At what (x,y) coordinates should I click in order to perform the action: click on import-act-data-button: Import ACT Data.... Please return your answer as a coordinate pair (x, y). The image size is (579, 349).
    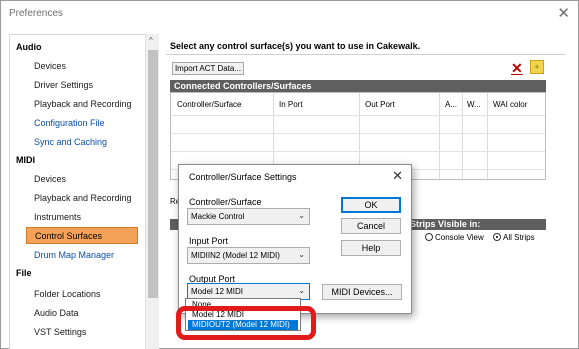
    Looking at the image, I should click on (208, 68).